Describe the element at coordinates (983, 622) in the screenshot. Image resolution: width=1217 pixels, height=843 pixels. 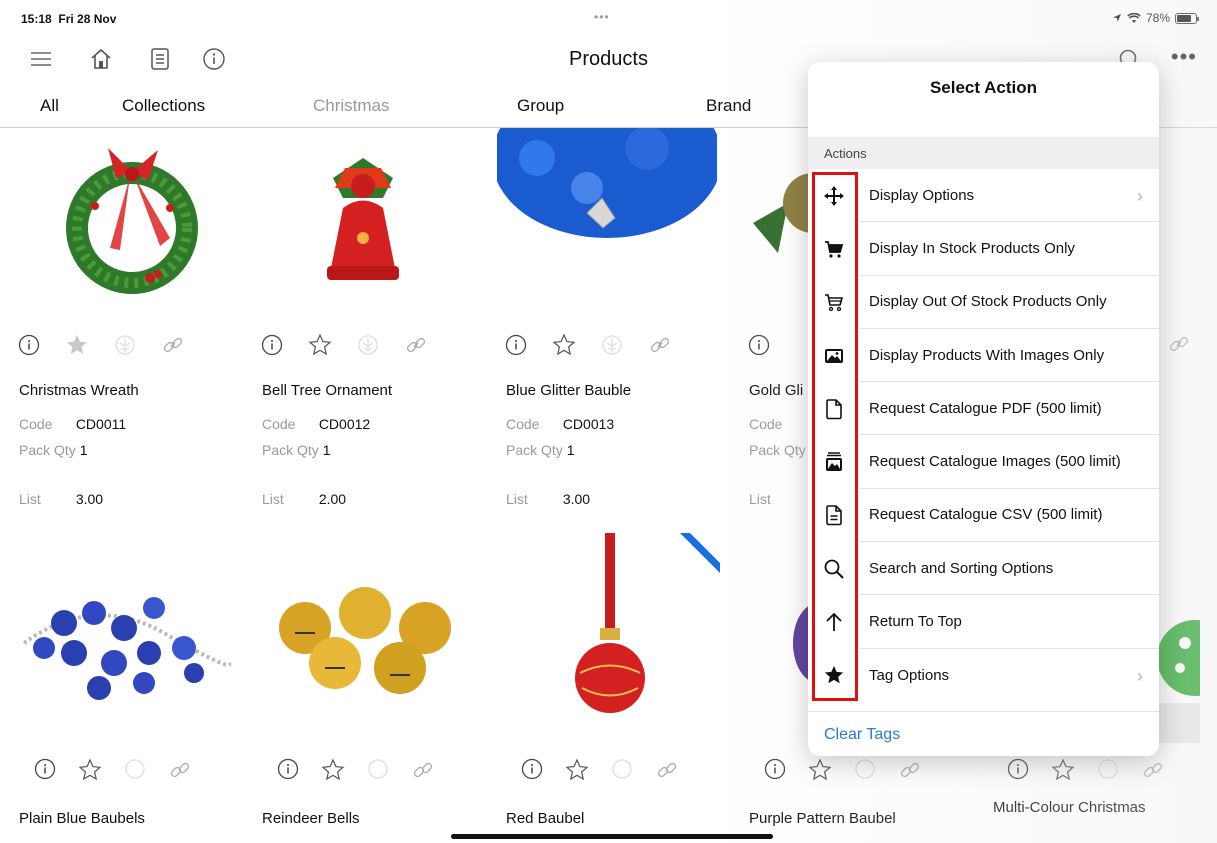
I see `action-return-to-top: Return To Top` at that location.